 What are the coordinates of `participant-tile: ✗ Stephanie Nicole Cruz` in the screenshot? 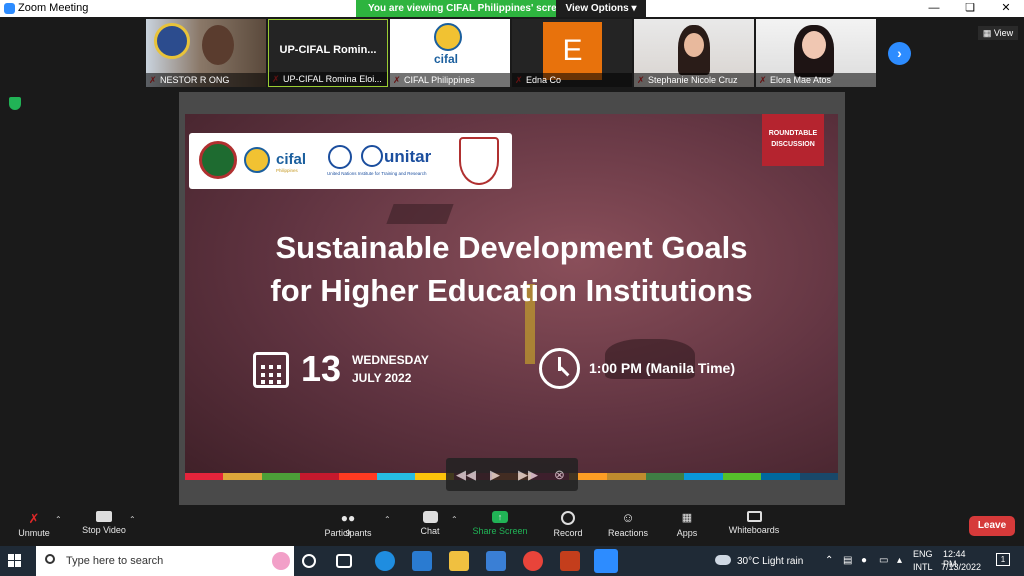 It's located at (694, 53).